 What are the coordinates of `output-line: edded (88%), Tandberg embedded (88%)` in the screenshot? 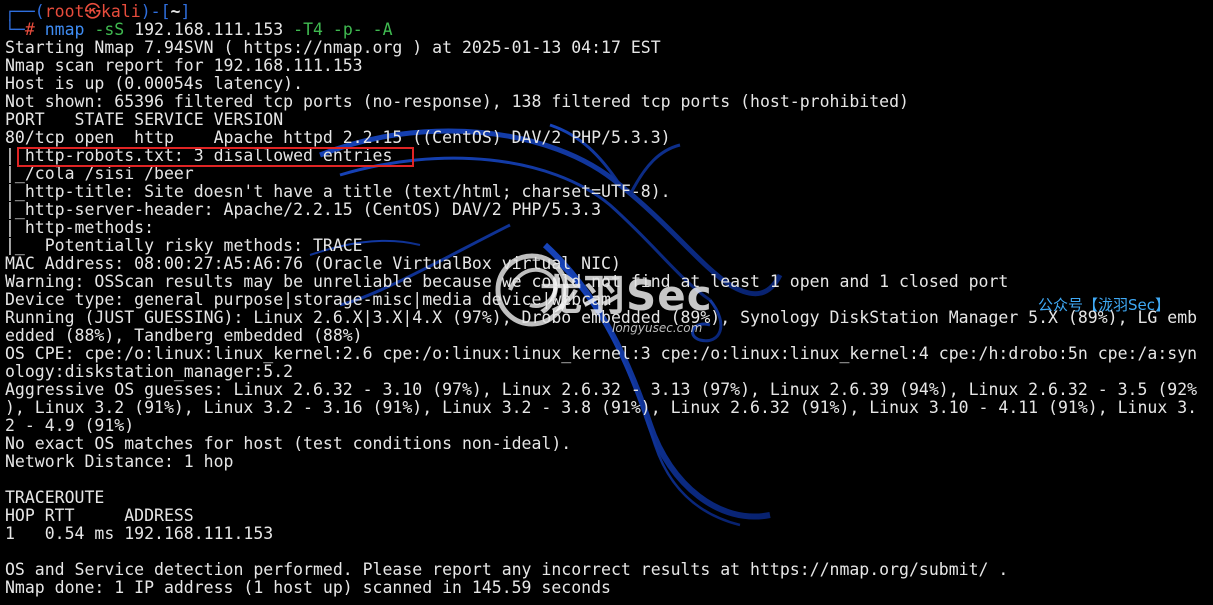 It's located at (184, 335).